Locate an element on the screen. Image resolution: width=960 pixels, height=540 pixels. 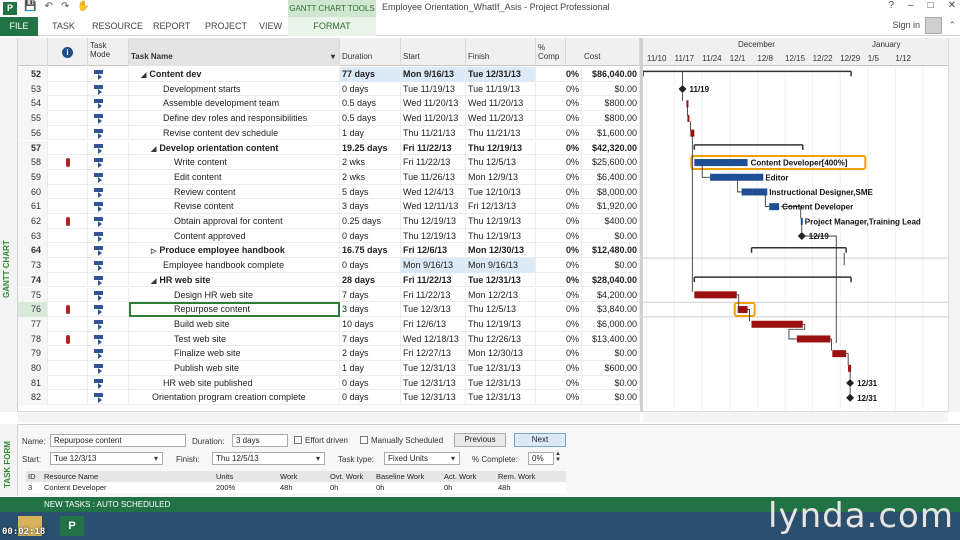
cost-header: Cost is located at coordinates (611, 52).